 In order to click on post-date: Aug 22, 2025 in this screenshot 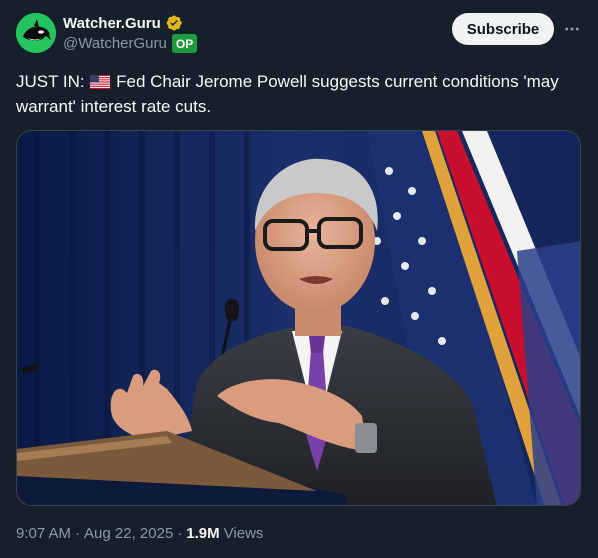, I will do `click(128, 533)`.